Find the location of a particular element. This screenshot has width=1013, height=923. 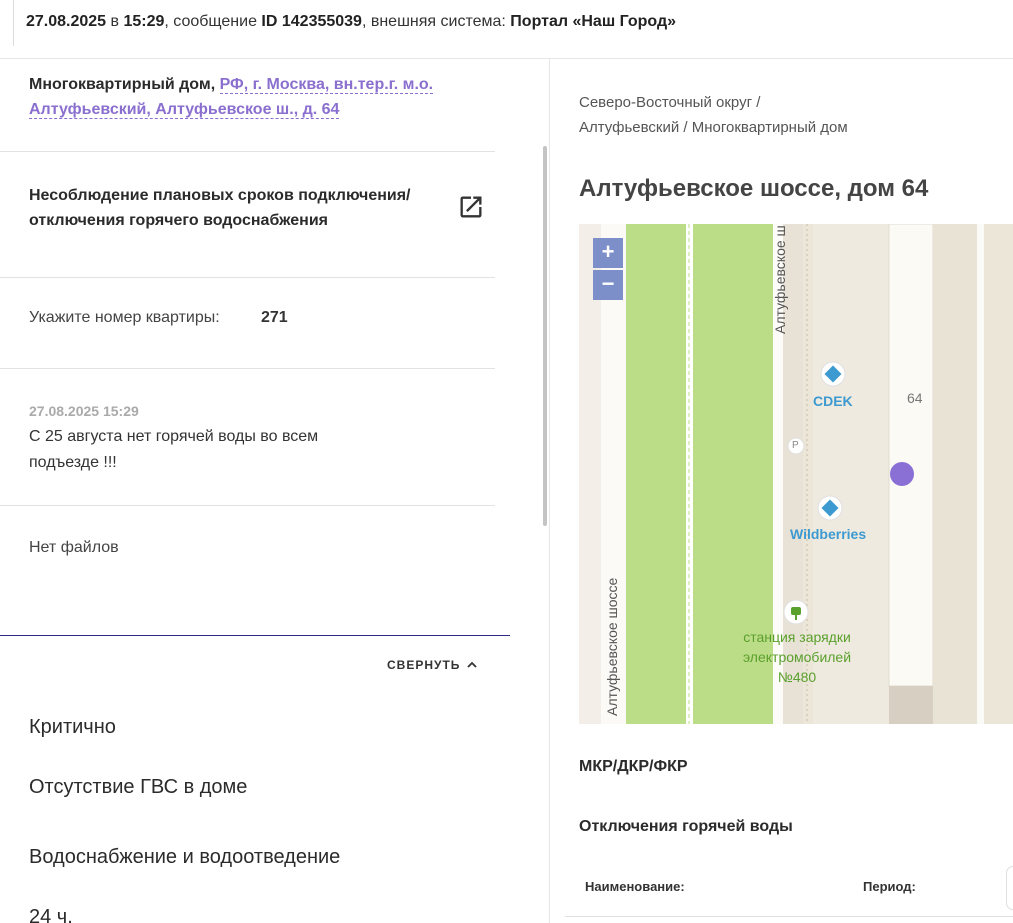

zoom-in-button: + is located at coordinates (608, 253).